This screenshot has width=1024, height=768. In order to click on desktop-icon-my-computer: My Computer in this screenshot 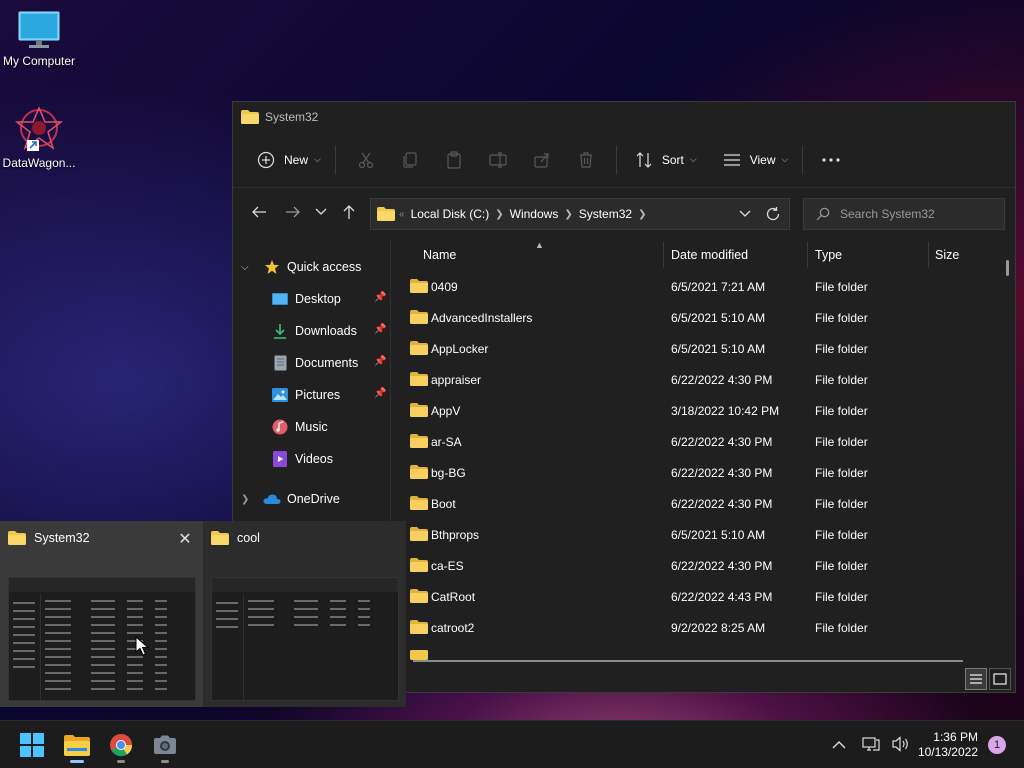, I will do `click(40, 39)`.